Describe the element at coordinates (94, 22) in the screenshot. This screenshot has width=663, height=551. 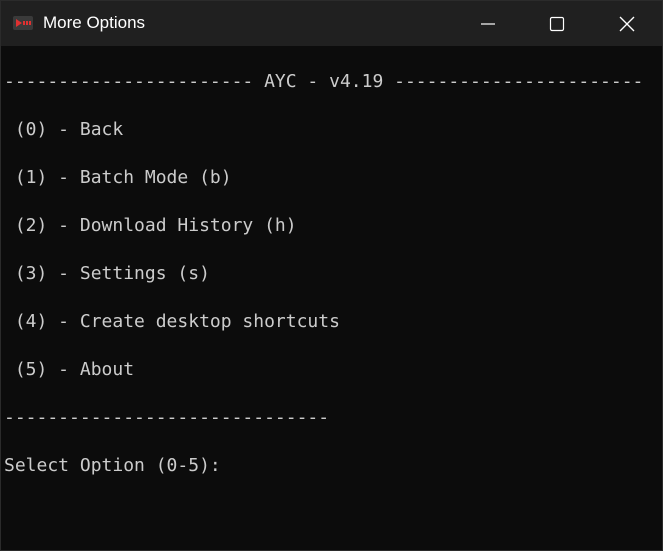
I see `window-title: More Options` at that location.